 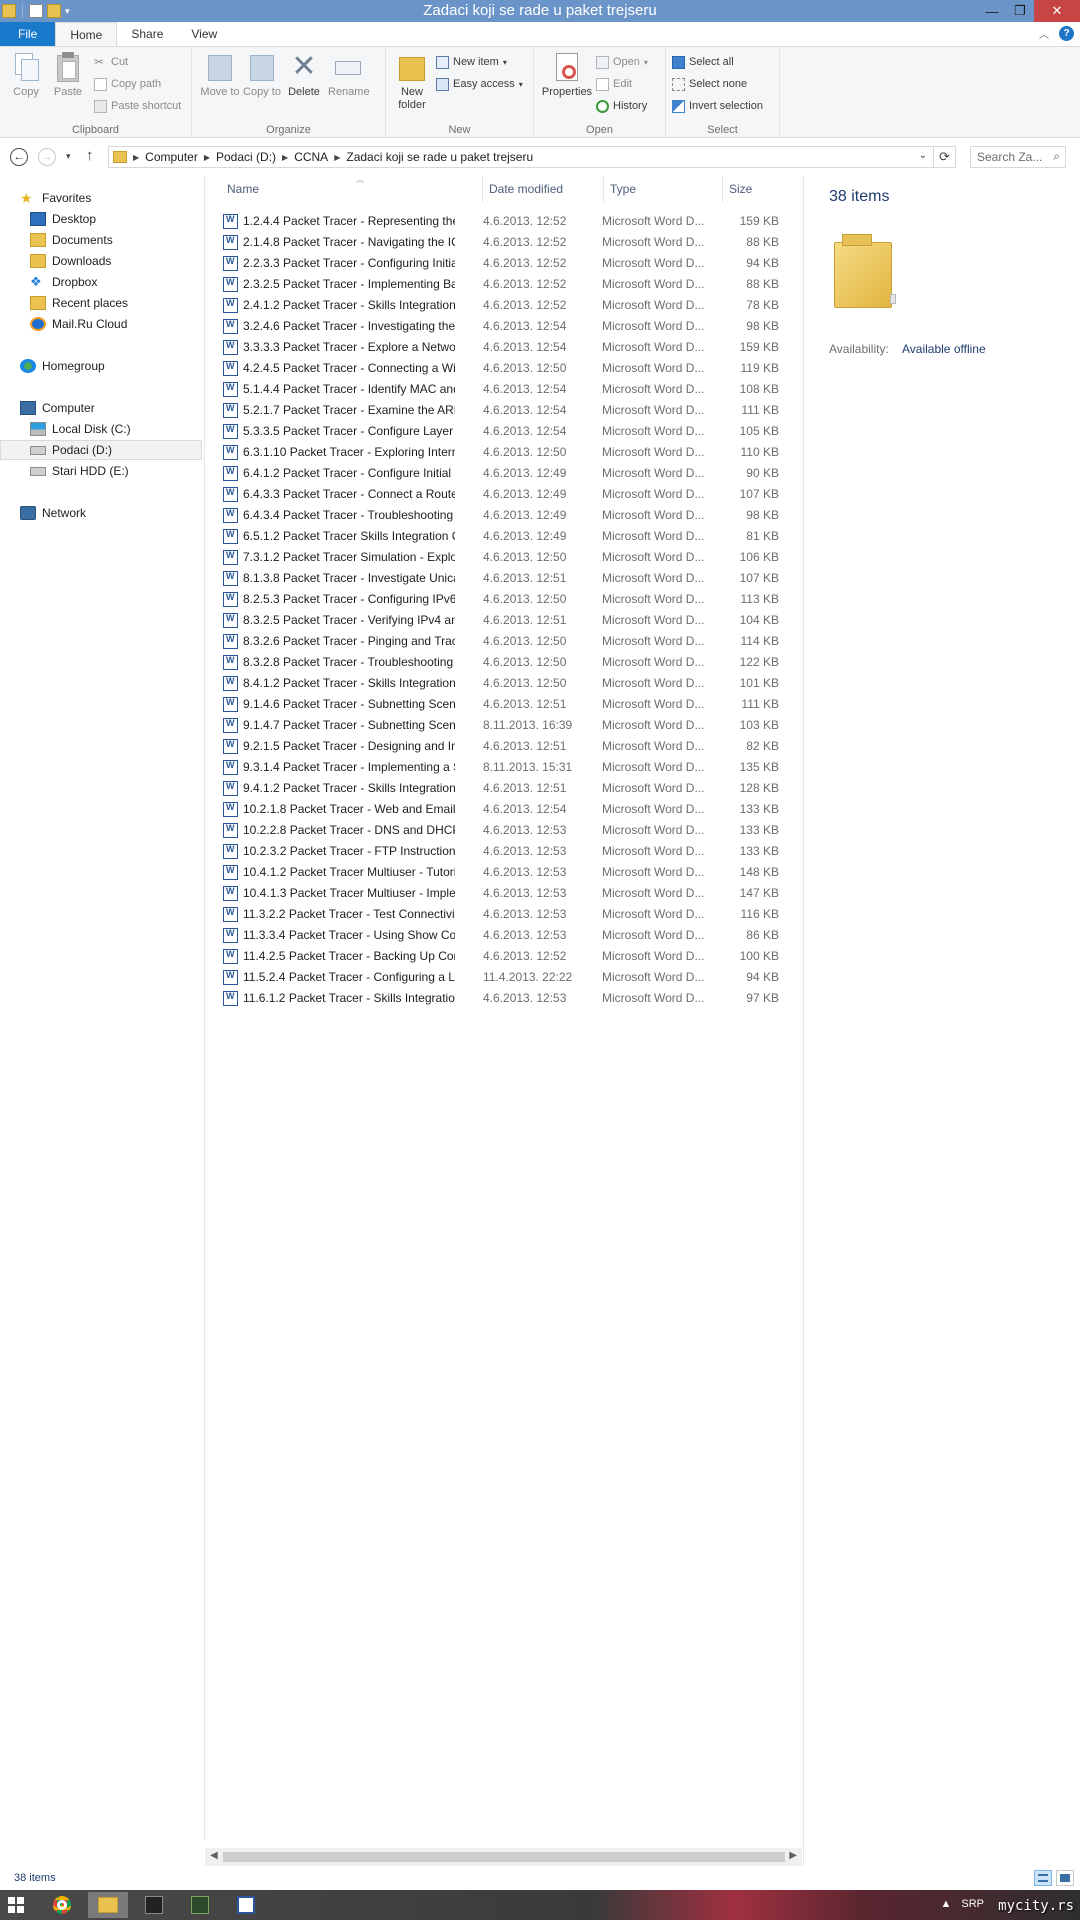 I want to click on column-header-type: Type, so click(x=663, y=189).